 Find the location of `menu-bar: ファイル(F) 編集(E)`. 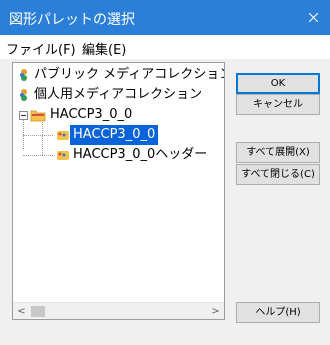

menu-bar: ファイル(F) 編集(E) is located at coordinates (165, 47).